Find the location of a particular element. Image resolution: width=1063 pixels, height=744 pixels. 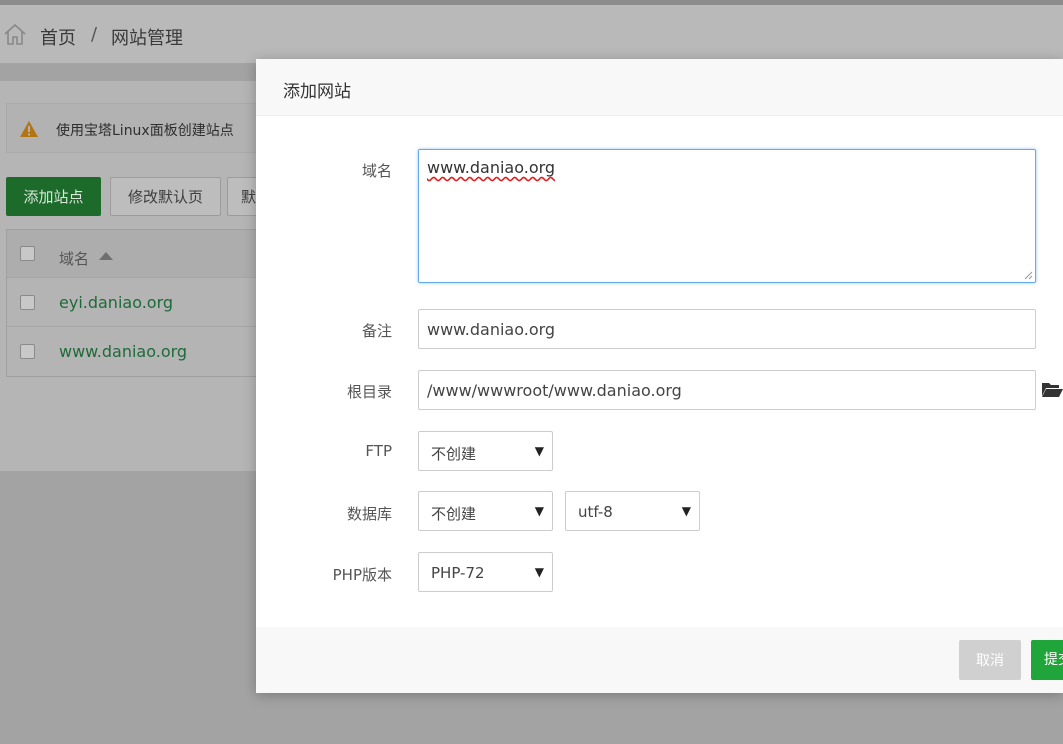

submit-button: 提交 is located at coordinates (1047, 660).